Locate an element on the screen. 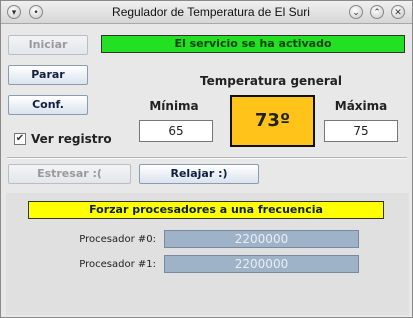  close-icon: ✕ is located at coordinates (398, 12).